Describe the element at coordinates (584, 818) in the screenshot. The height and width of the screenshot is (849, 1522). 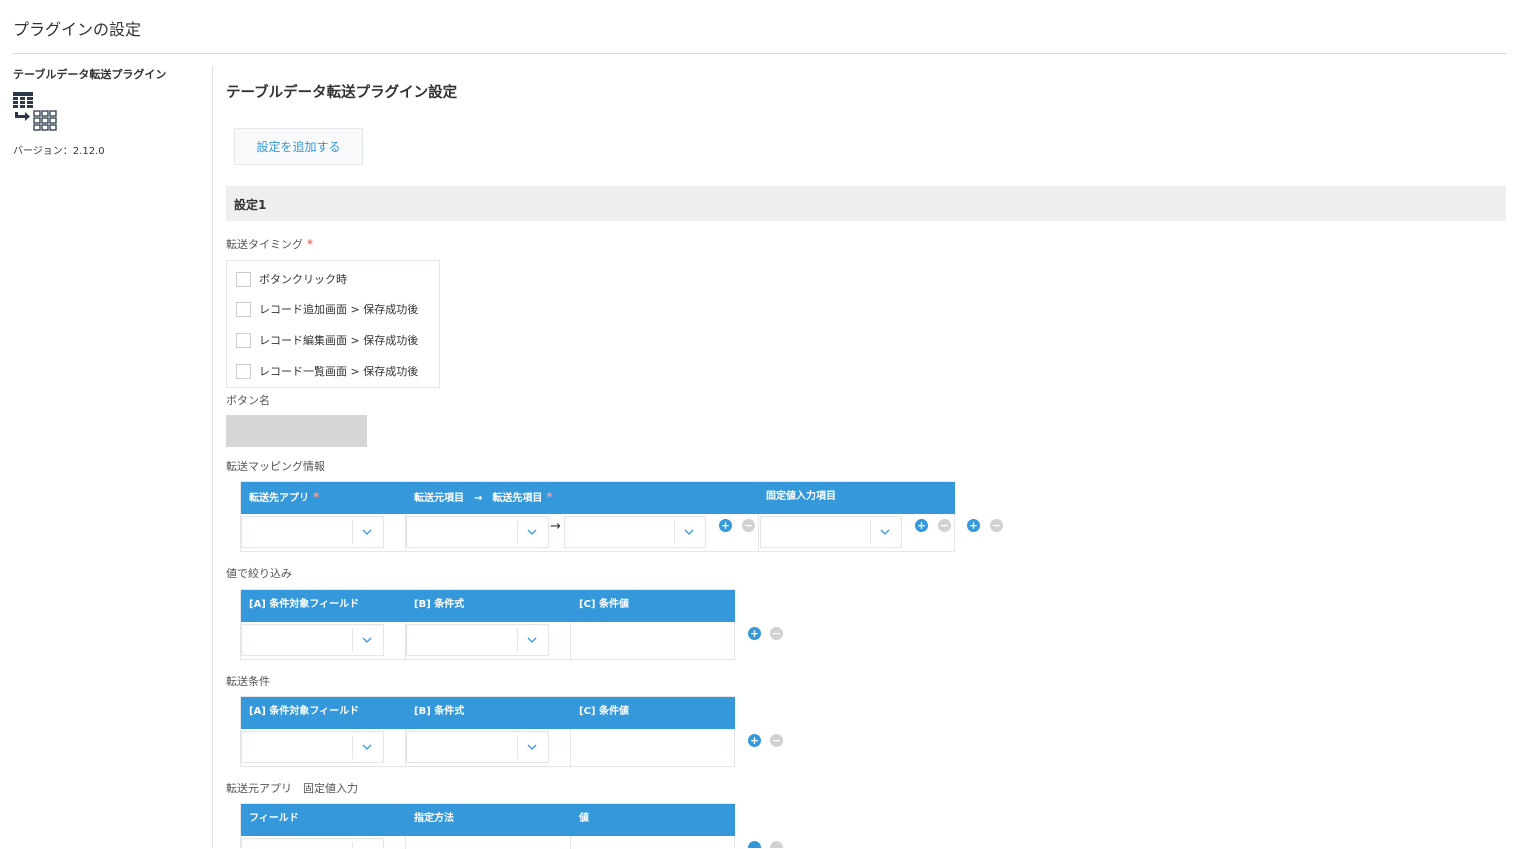
I see `col-value: 値` at that location.